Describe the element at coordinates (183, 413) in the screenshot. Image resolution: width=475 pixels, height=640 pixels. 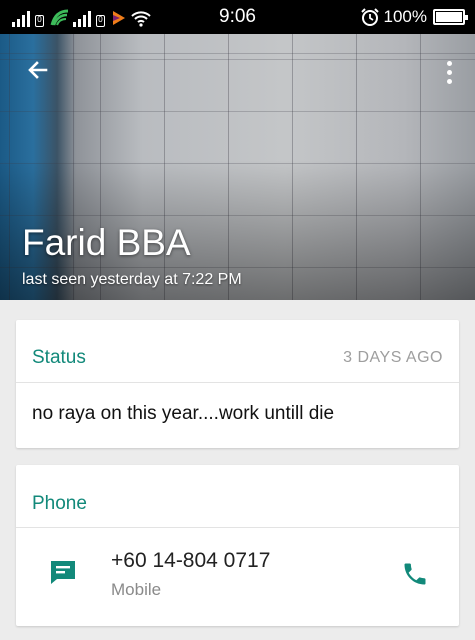
I see `status-text: no raya on this year....work untill die` at that location.